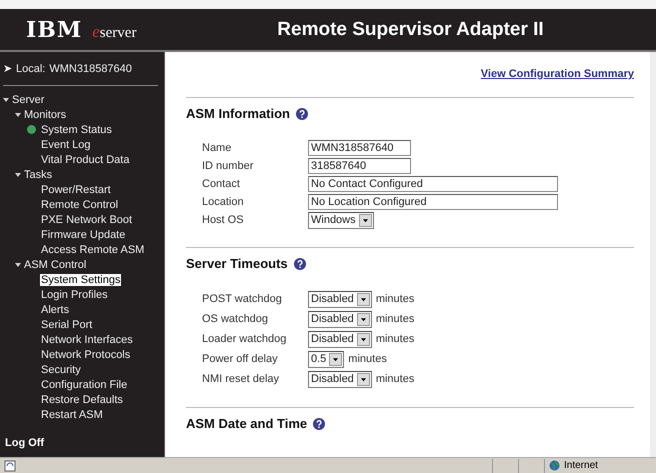 This screenshot has width=656, height=473. Describe the element at coordinates (67, 324) in the screenshot. I see `nav-item: Serial Port` at that location.